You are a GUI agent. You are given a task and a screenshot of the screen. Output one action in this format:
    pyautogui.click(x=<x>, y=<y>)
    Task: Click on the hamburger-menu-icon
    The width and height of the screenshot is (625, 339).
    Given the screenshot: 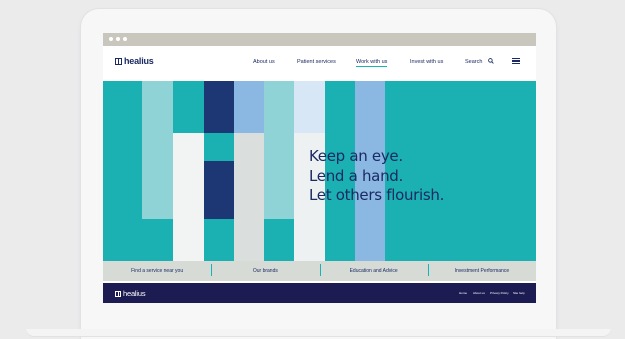 What is the action you would take?
    pyautogui.click(x=516, y=61)
    